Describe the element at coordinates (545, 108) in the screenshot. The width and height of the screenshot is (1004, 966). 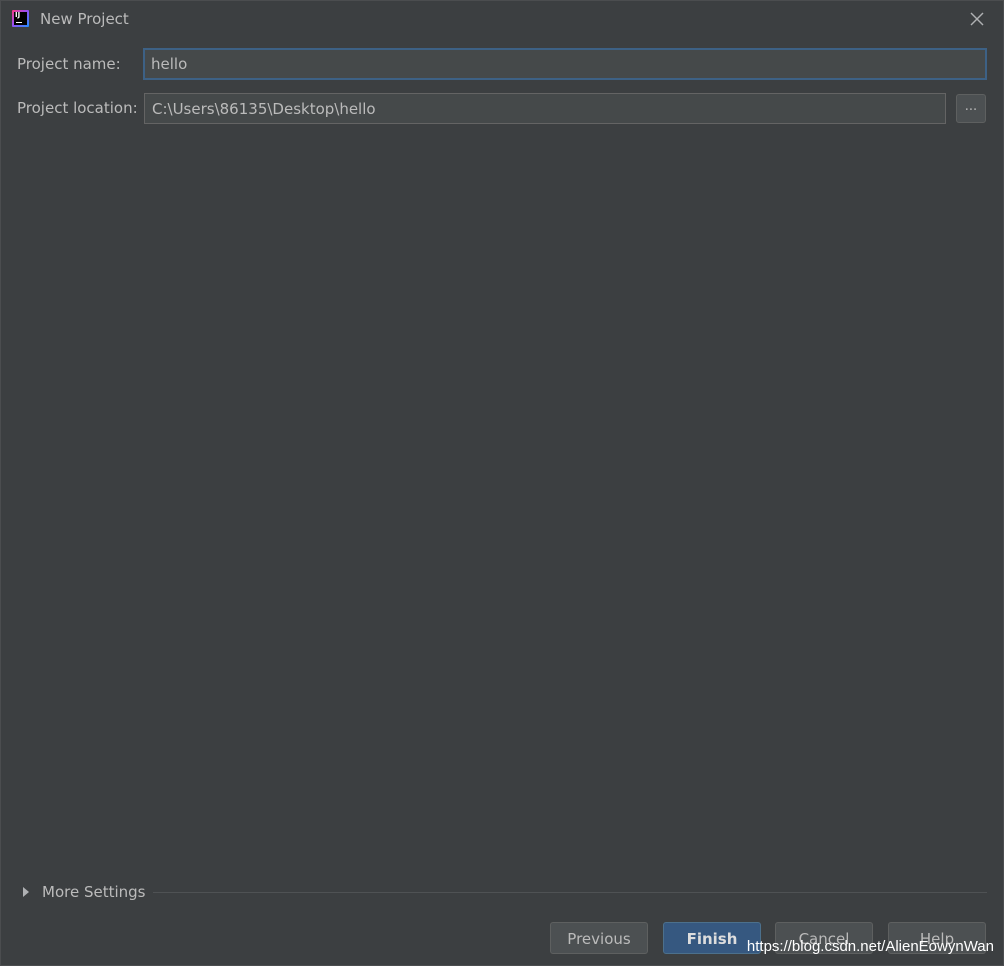
I see `project-location-input` at that location.